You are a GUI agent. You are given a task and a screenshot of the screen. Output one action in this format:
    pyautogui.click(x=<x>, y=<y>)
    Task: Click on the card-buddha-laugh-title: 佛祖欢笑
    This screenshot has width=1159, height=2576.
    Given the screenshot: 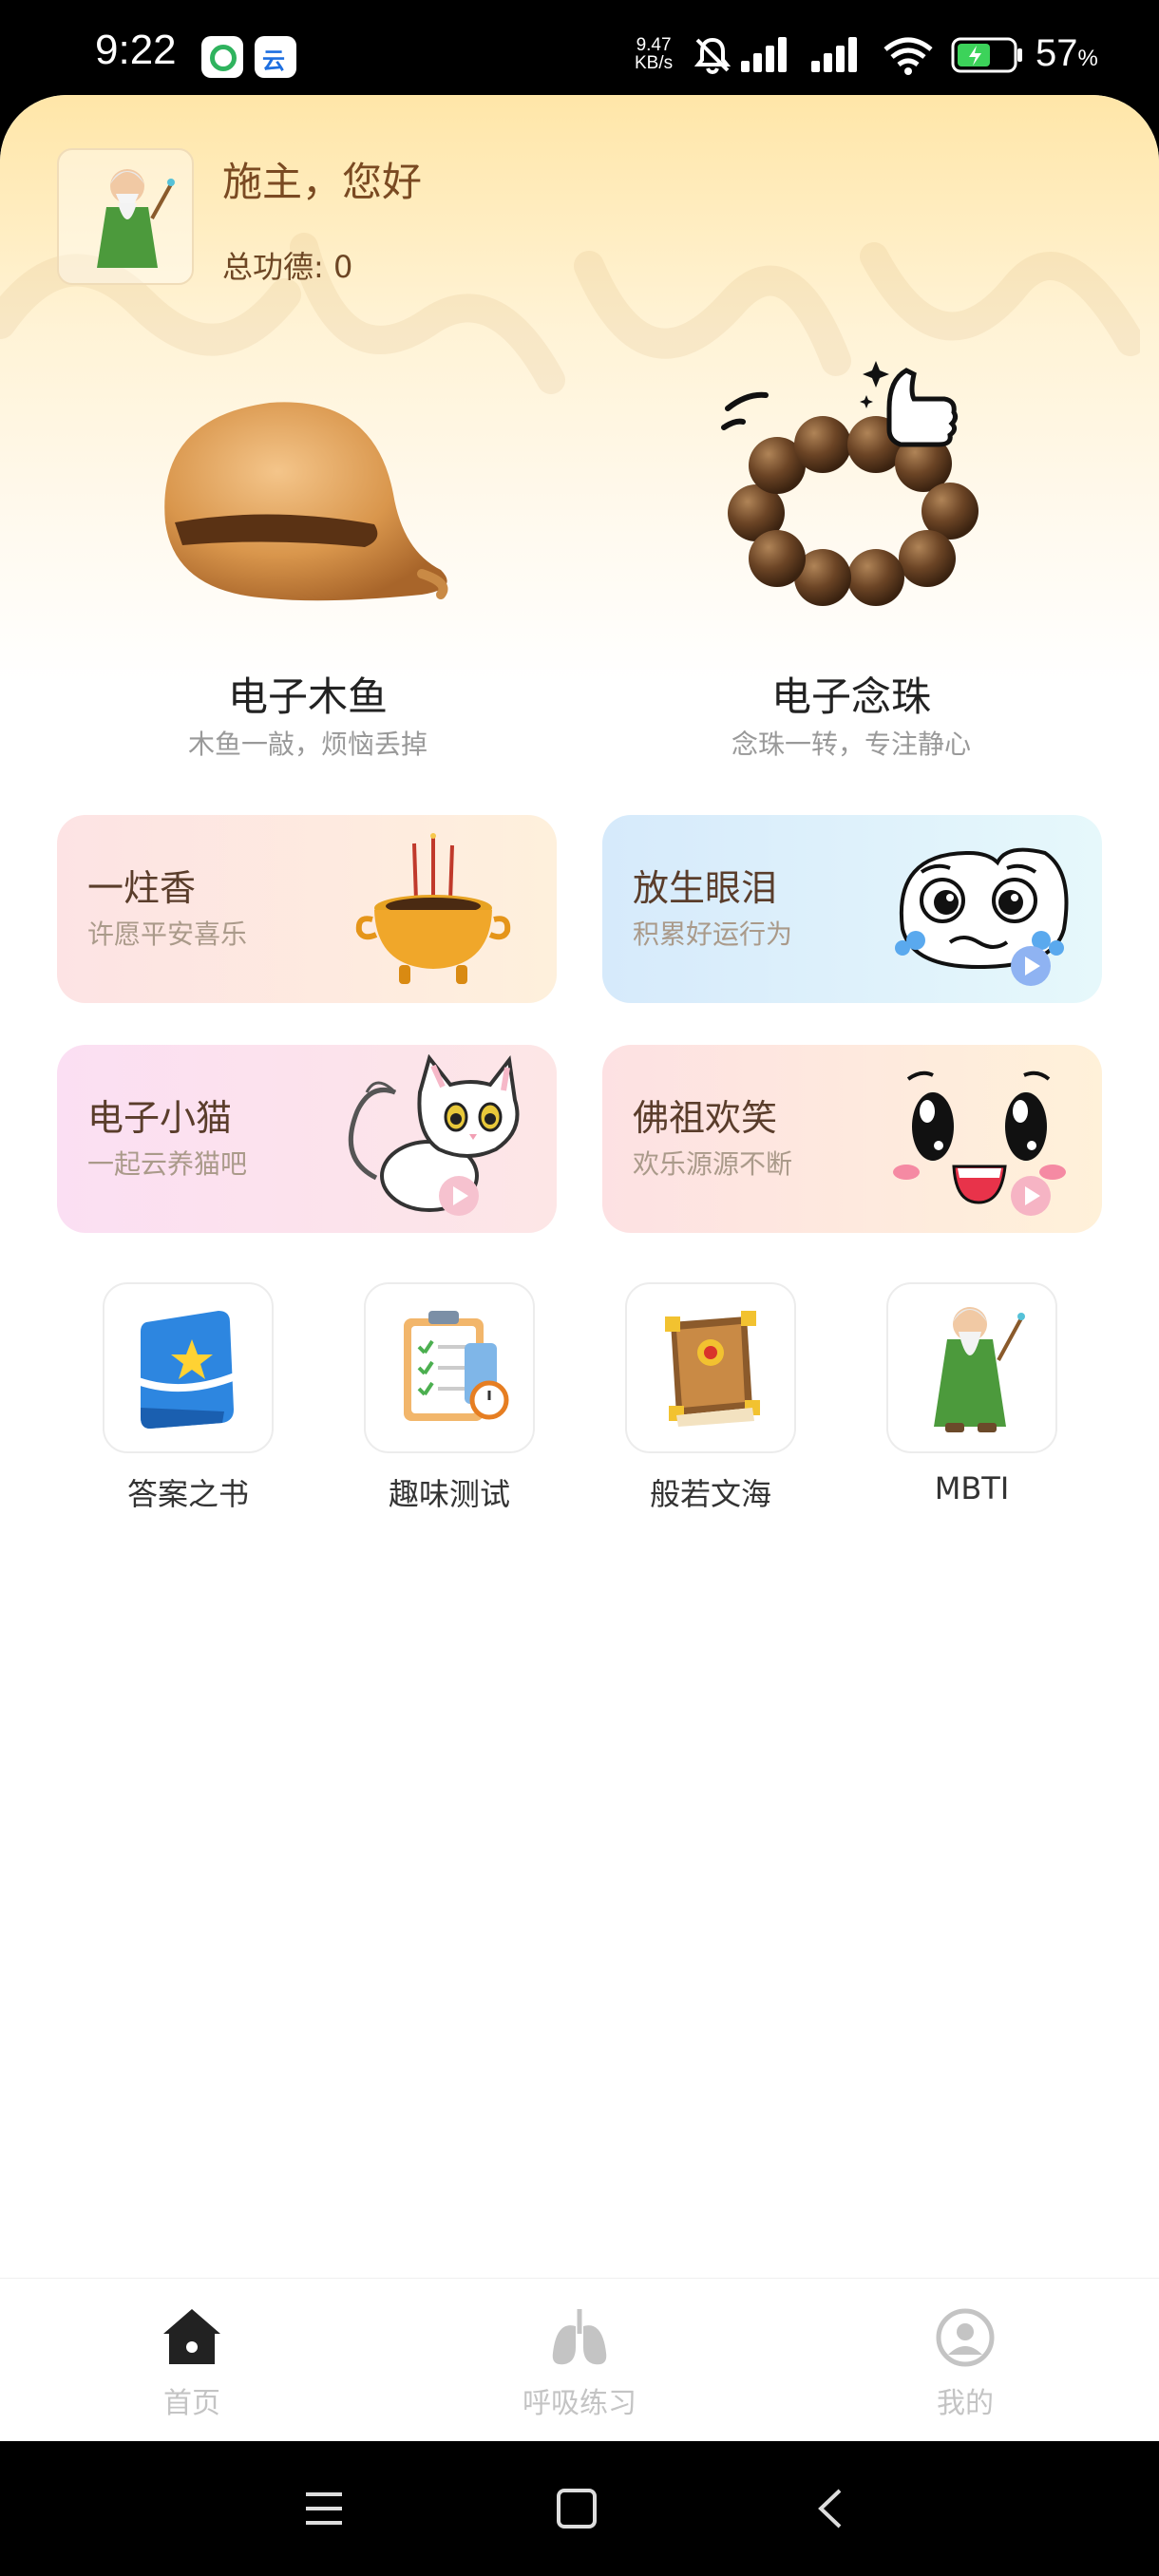 What is the action you would take?
    pyautogui.click(x=705, y=1118)
    